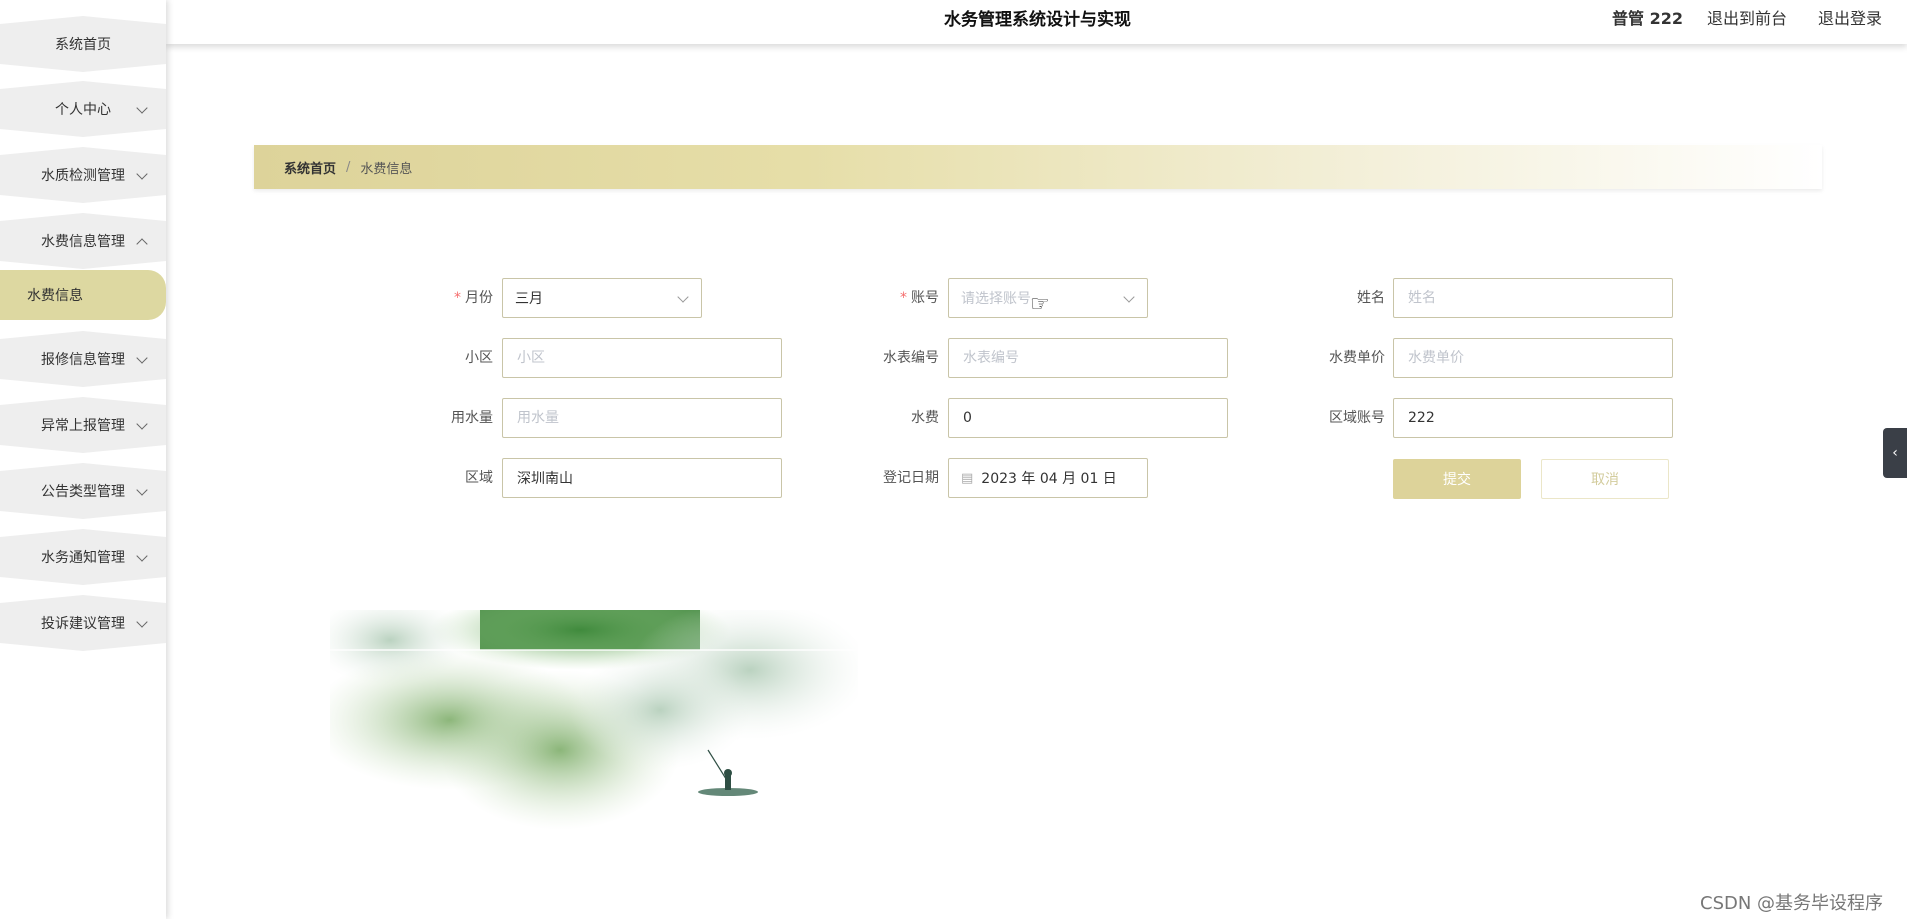 This screenshot has width=1907, height=919. I want to click on community-label: 小区, so click(479, 358).